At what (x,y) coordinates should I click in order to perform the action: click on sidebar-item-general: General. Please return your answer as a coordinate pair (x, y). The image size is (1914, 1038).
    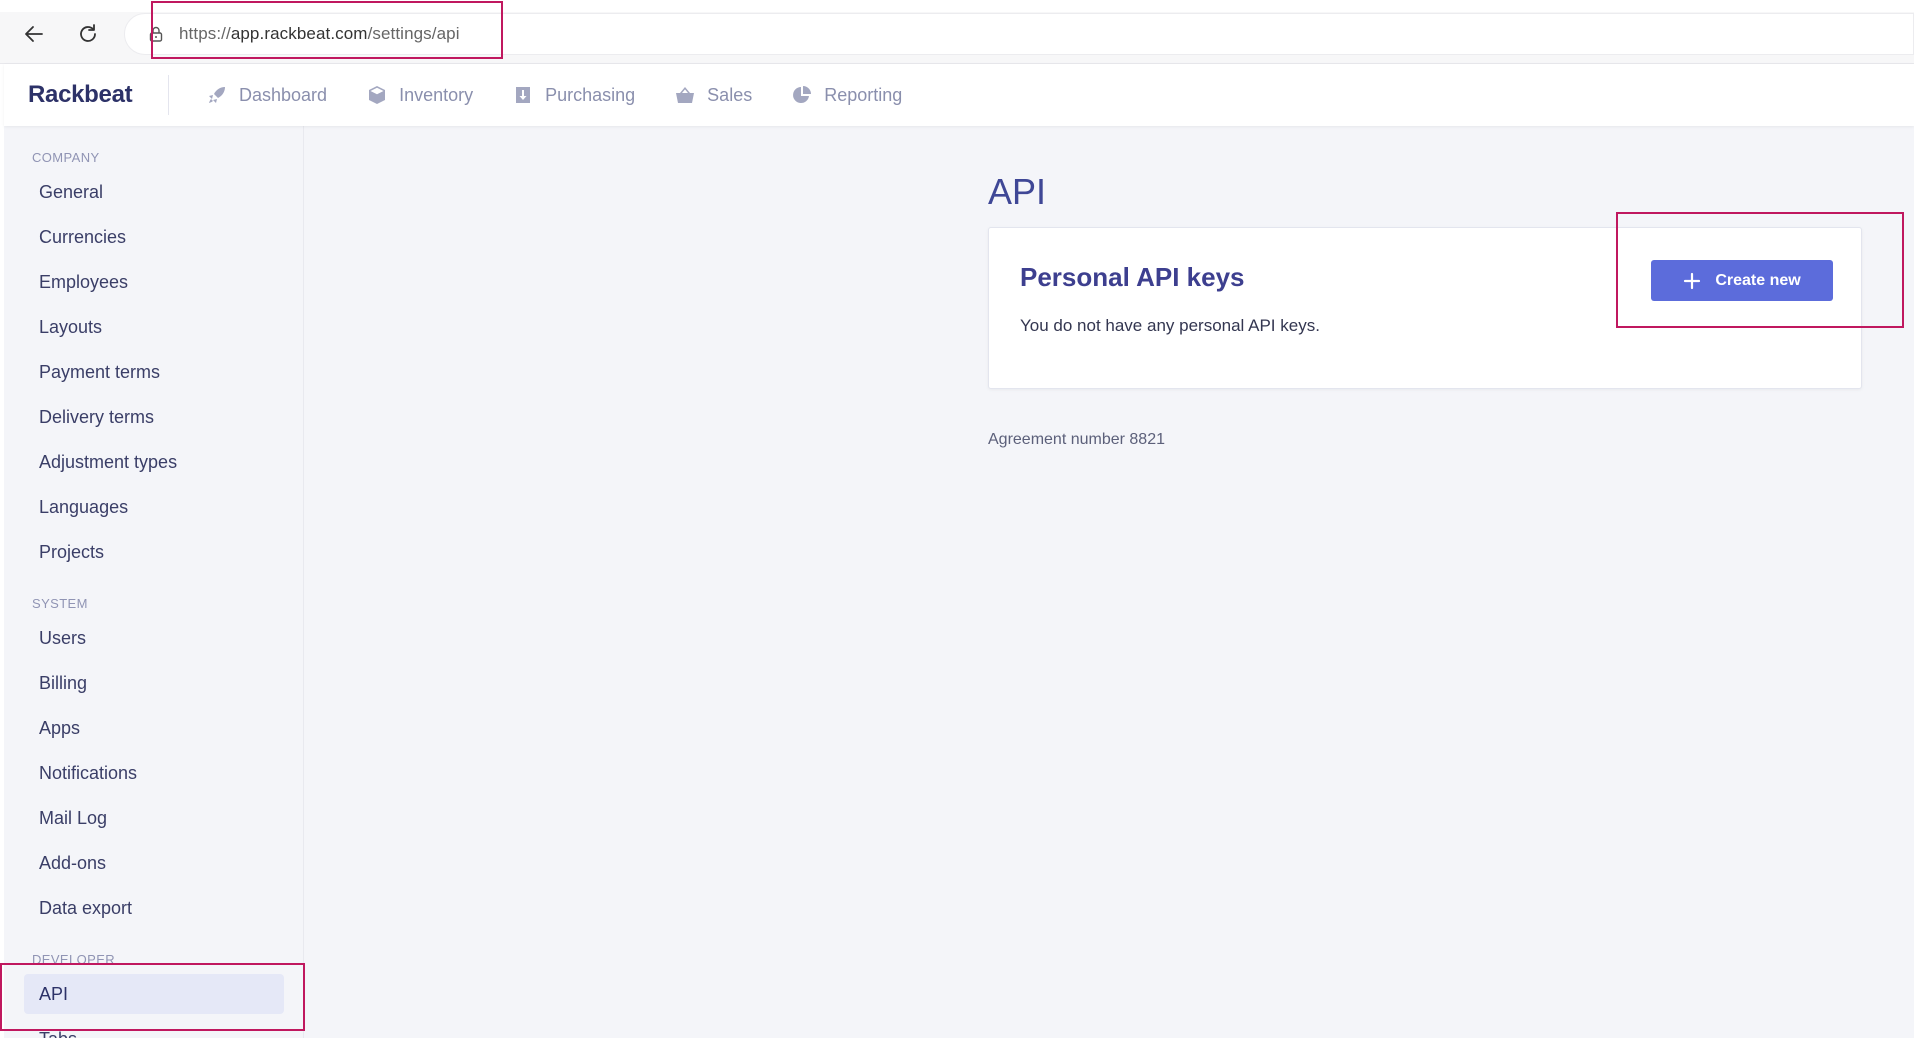
    Looking at the image, I should click on (154, 192).